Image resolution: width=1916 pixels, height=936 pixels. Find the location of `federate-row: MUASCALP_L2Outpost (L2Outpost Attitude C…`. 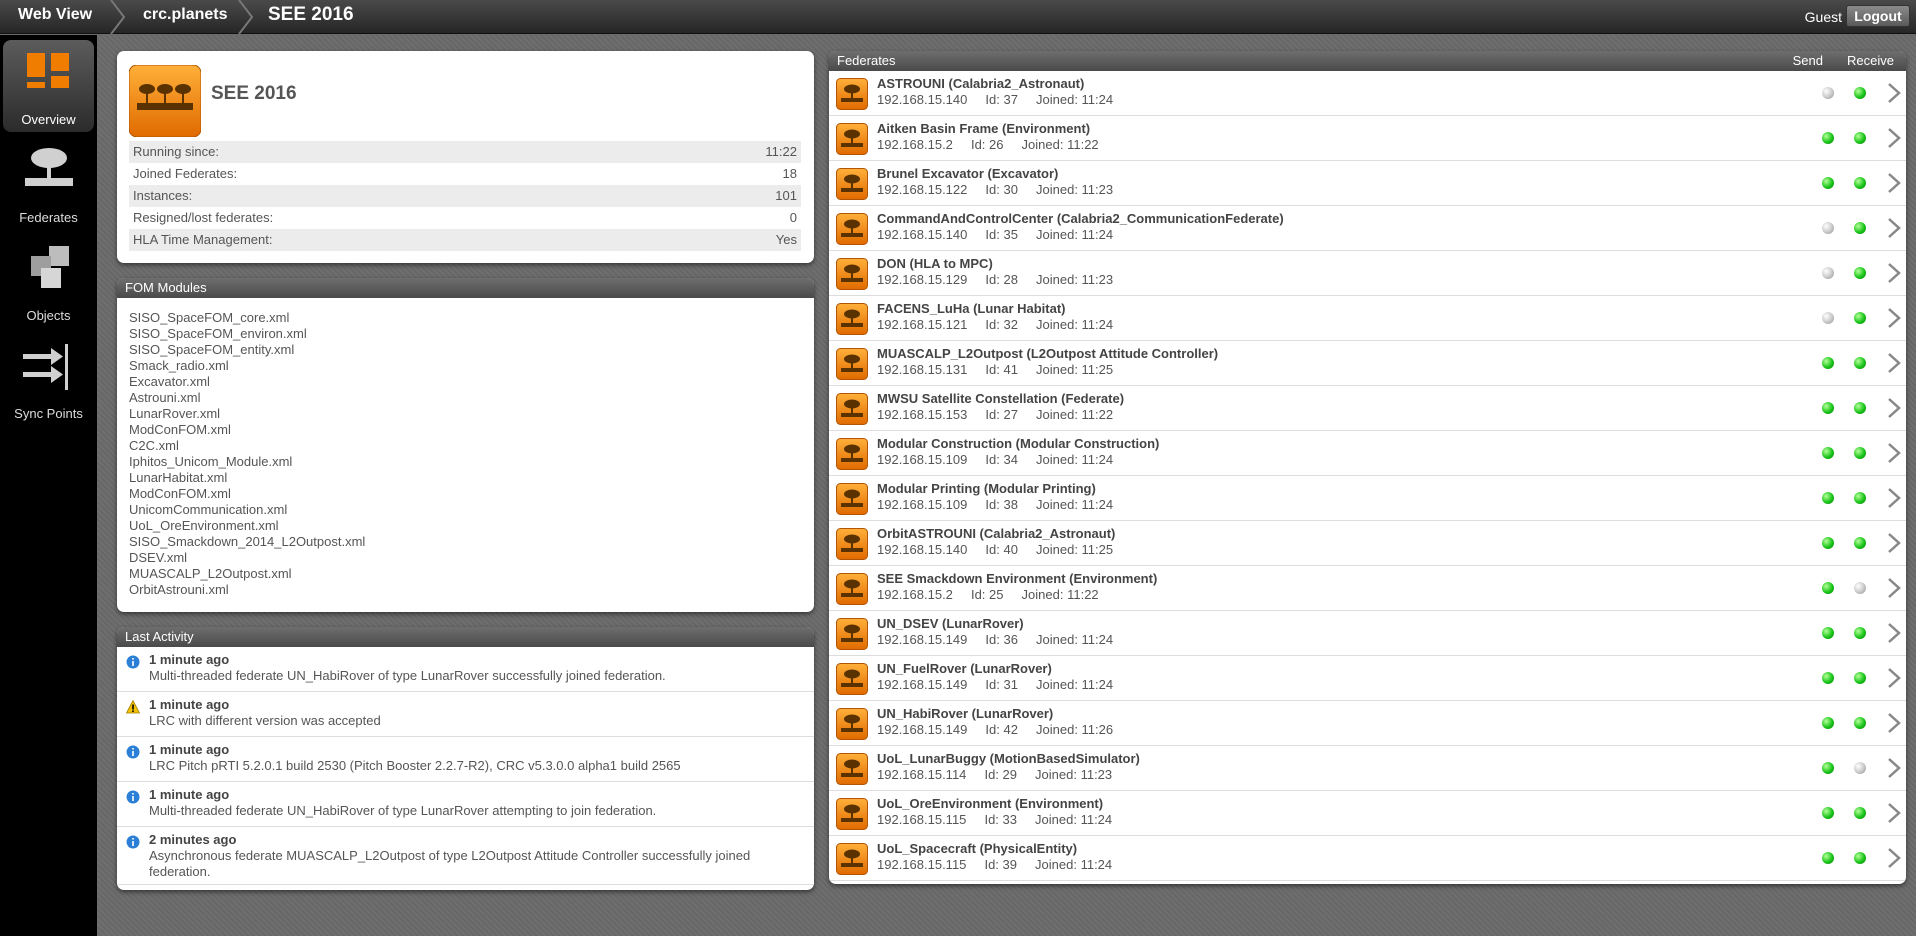

federate-row: MUASCALP_L2Outpost (L2Outpost Attitude C… is located at coordinates (1367, 363).